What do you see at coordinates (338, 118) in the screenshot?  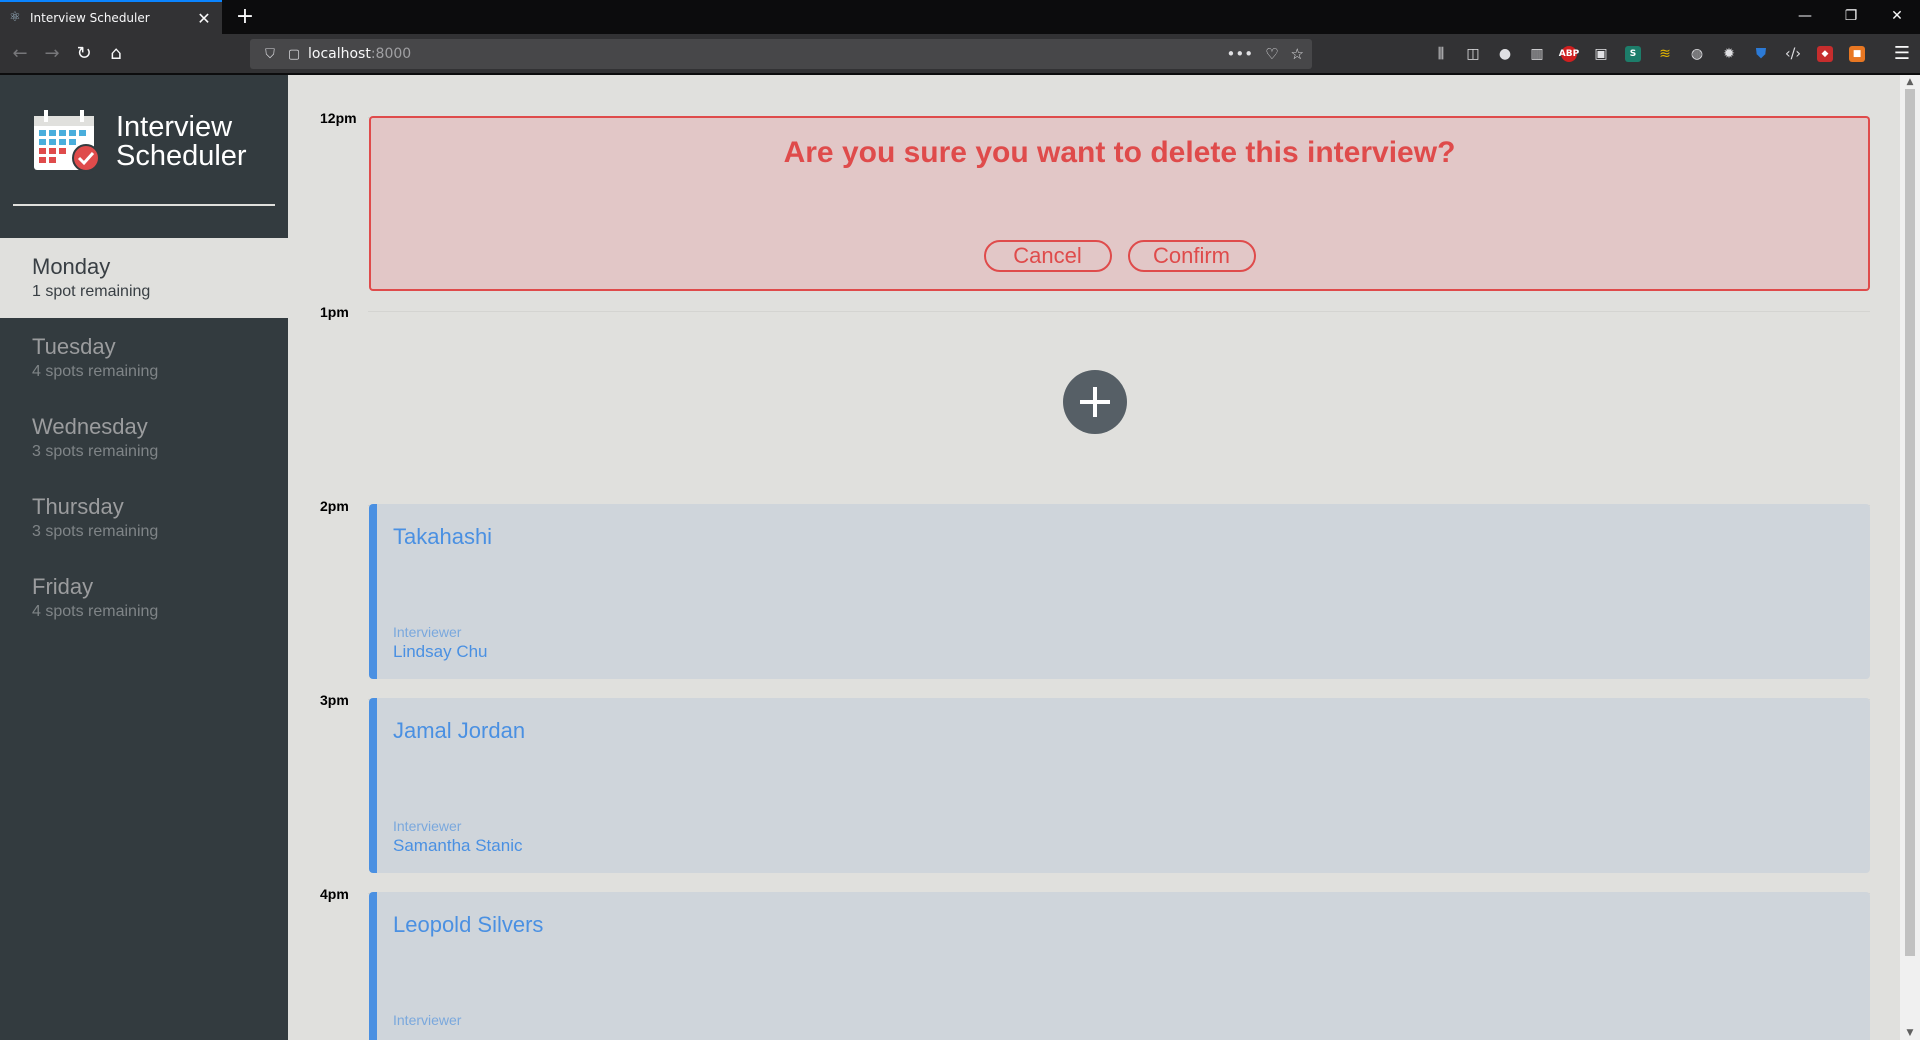 I see `slot-time: 12pm` at bounding box center [338, 118].